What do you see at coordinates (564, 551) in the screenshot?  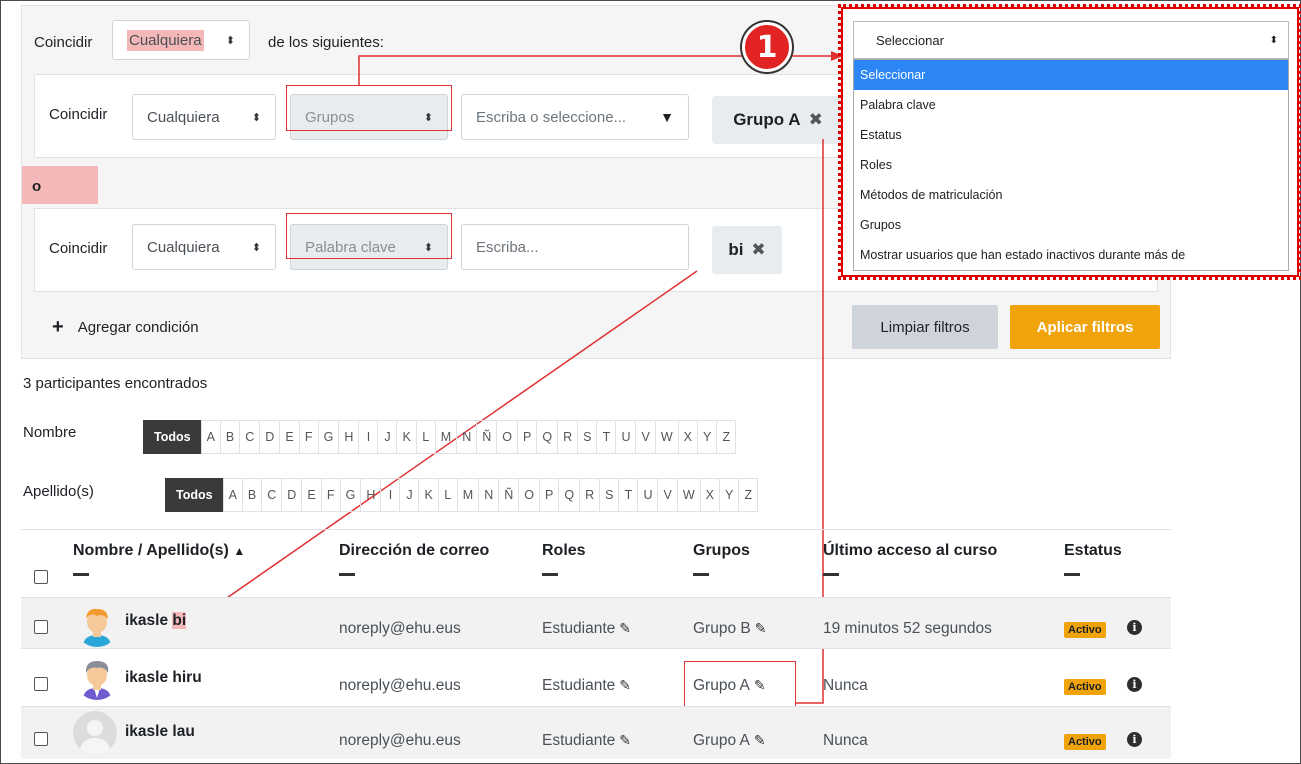 I see `header-roles: Roles` at bounding box center [564, 551].